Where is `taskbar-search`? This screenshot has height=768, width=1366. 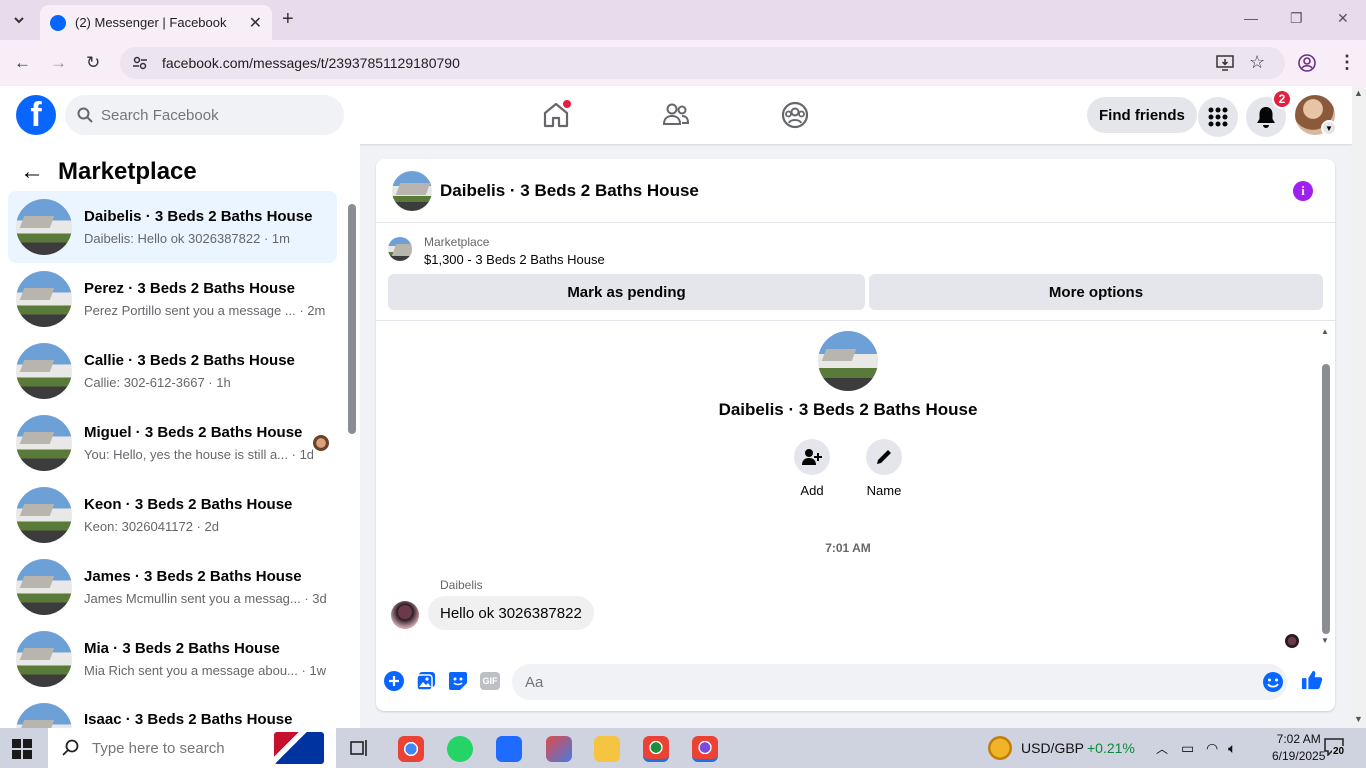 taskbar-search is located at coordinates (192, 748).